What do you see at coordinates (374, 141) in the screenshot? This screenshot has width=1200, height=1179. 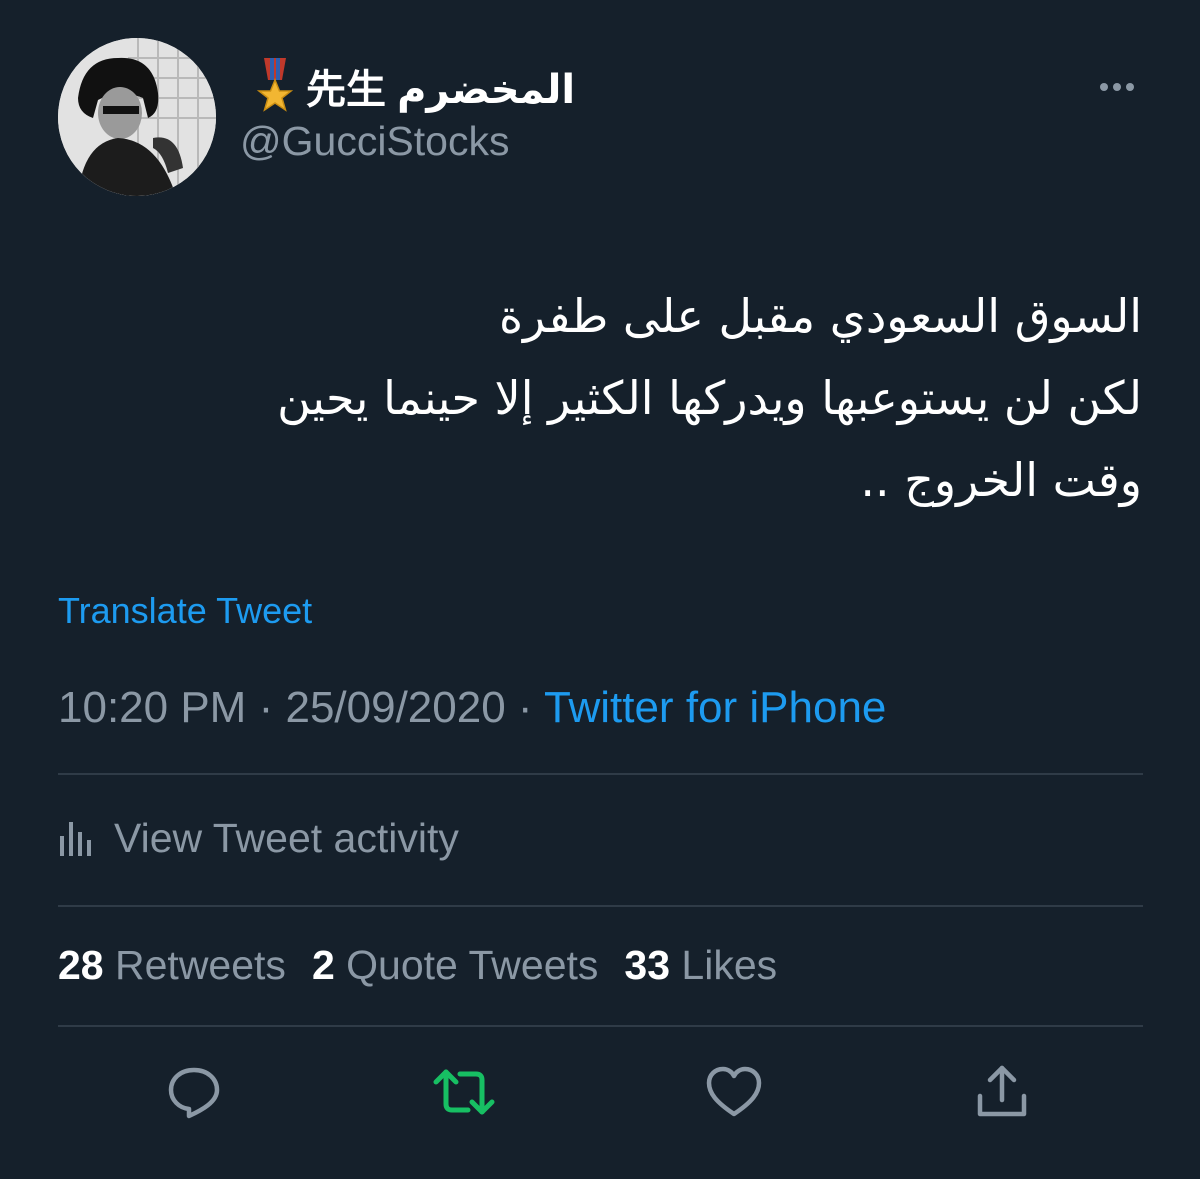 I see `user-handle: @GucciStocks` at bounding box center [374, 141].